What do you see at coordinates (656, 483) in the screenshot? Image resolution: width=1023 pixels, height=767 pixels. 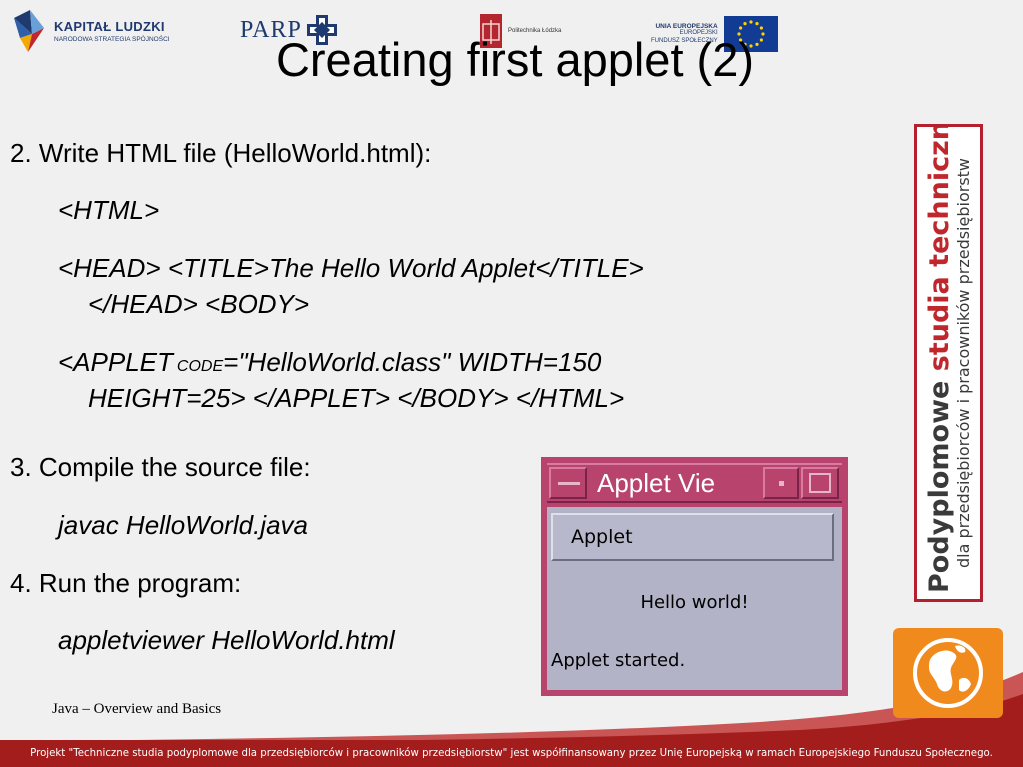 I see `applet-viewer-title: Applet Vie` at bounding box center [656, 483].